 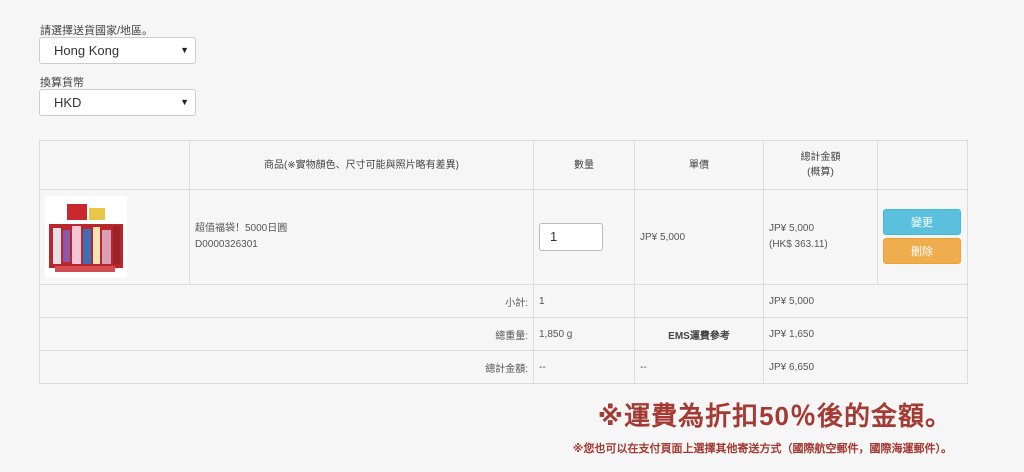 What do you see at coordinates (584, 301) in the screenshot?
I see `subtotal-qty: 1` at bounding box center [584, 301].